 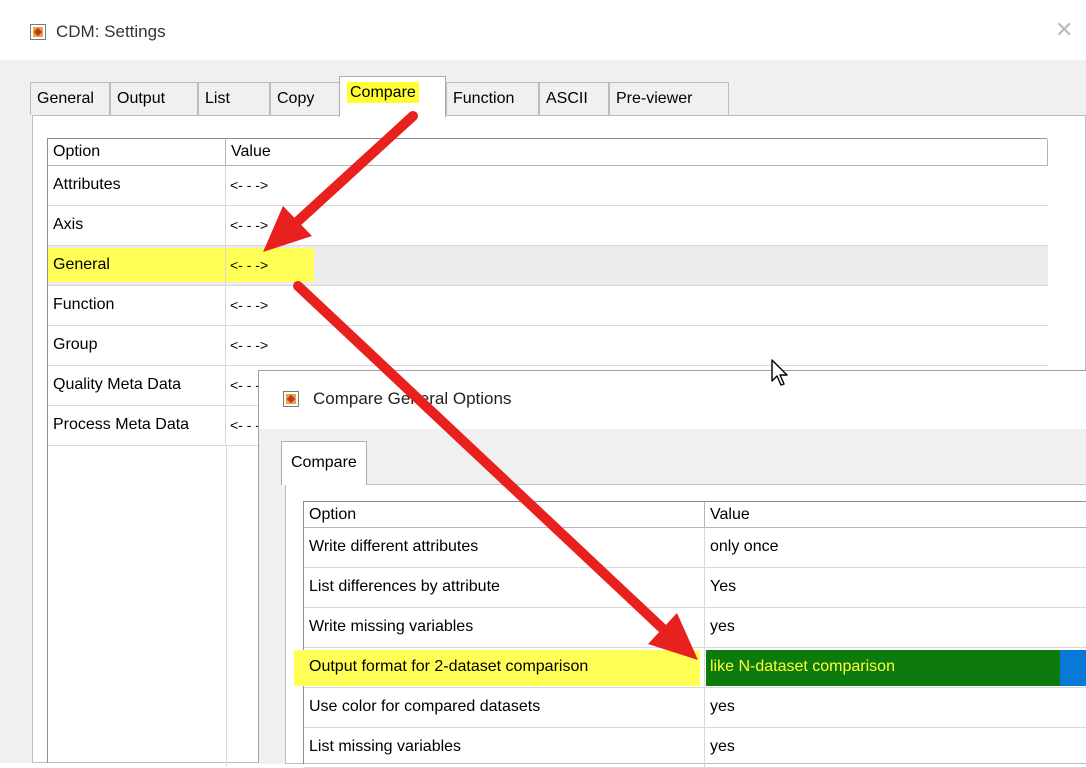 What do you see at coordinates (1064, 30) in the screenshot?
I see `close-icon: ✕` at bounding box center [1064, 30].